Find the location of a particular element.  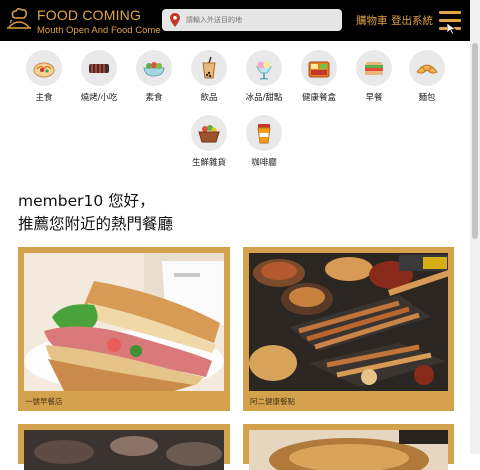

dishes-photo-image is located at coordinates (124, 450).